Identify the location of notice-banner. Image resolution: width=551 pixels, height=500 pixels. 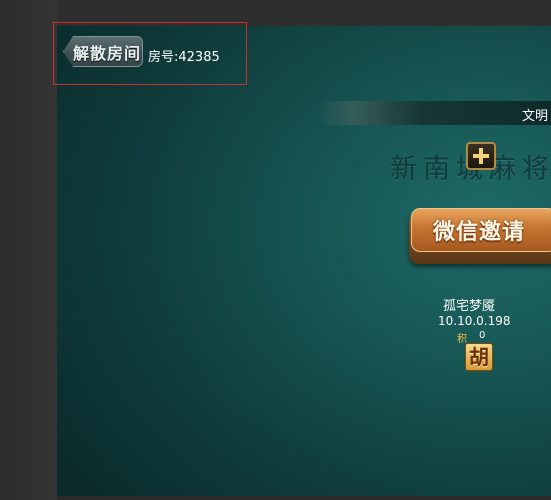
(434, 113).